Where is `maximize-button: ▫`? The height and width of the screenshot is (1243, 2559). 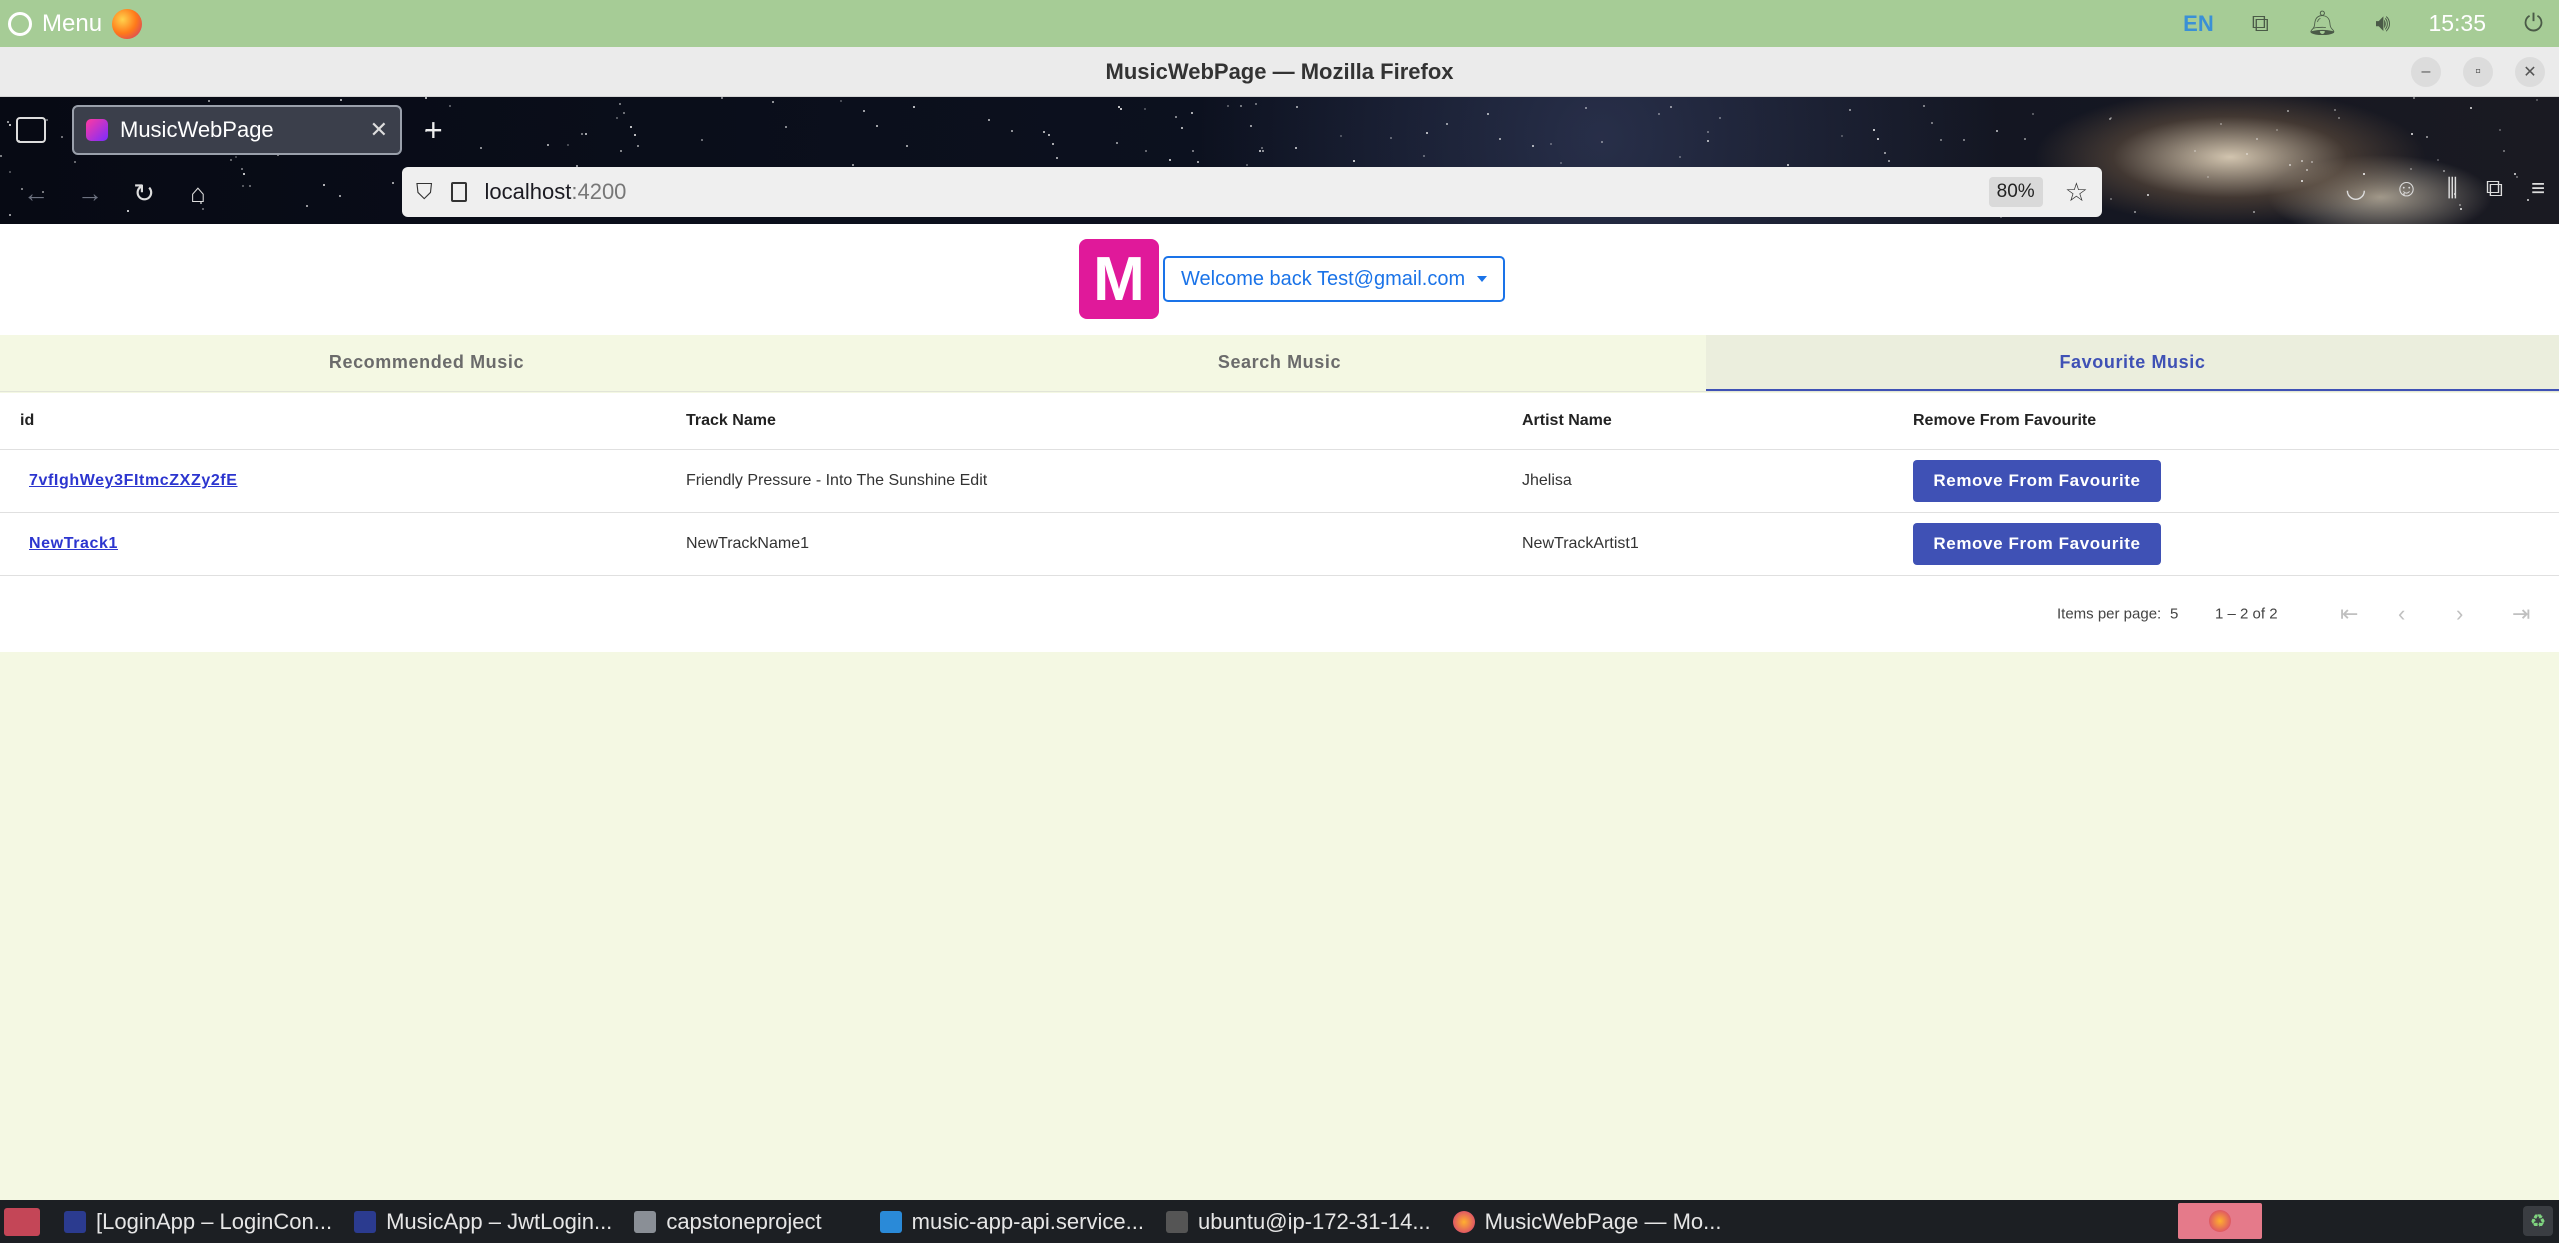 maximize-button: ▫ is located at coordinates (2478, 72).